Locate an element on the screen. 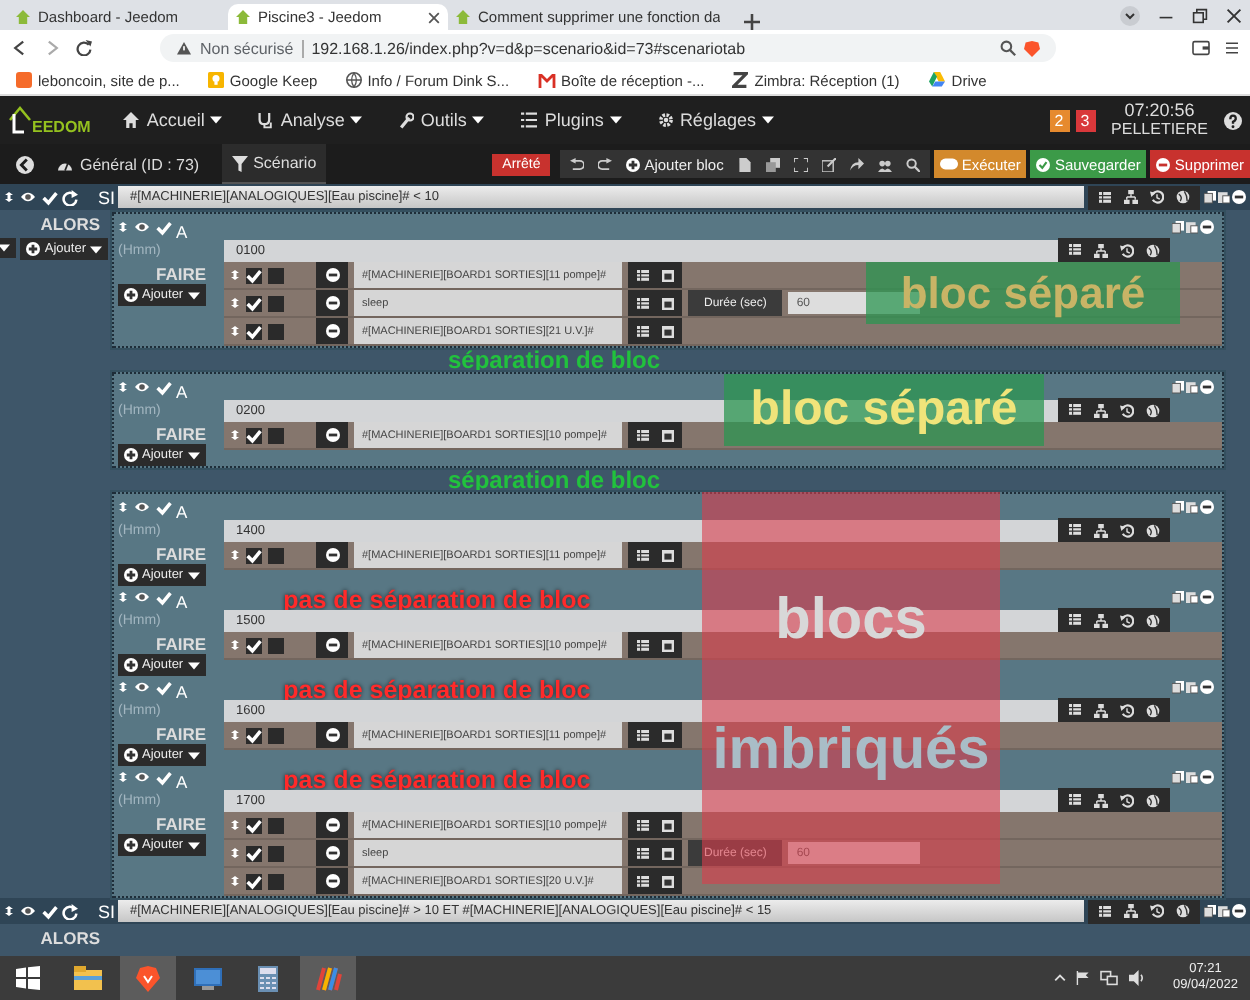 The height and width of the screenshot is (1000, 1250). expand-icon is located at coordinates (800, 164).